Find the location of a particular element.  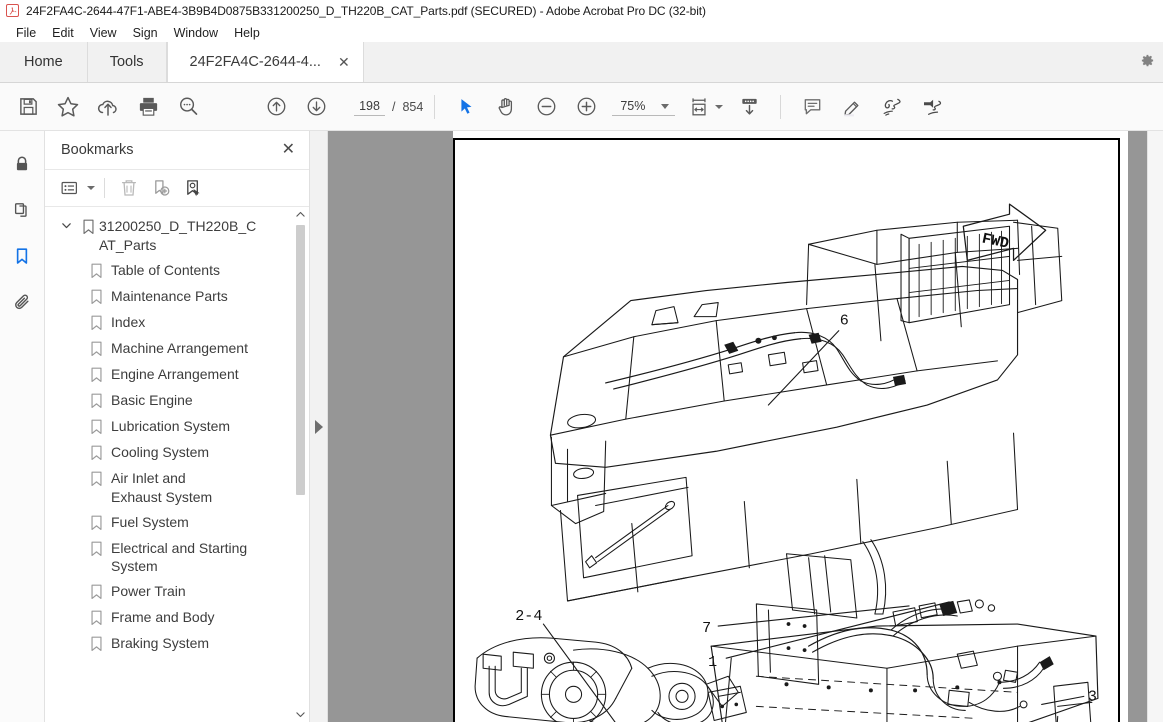

collapse-left-arrow-icon is located at coordinates (318, 426).